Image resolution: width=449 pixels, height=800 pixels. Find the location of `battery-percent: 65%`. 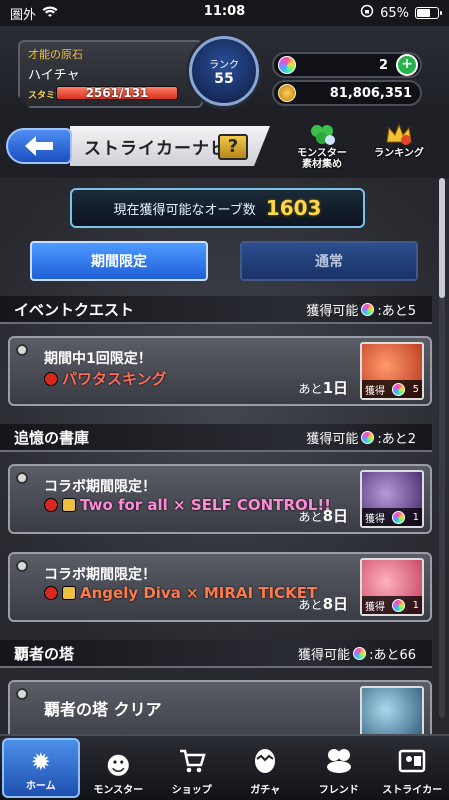

battery-percent: 65% is located at coordinates (394, 13).